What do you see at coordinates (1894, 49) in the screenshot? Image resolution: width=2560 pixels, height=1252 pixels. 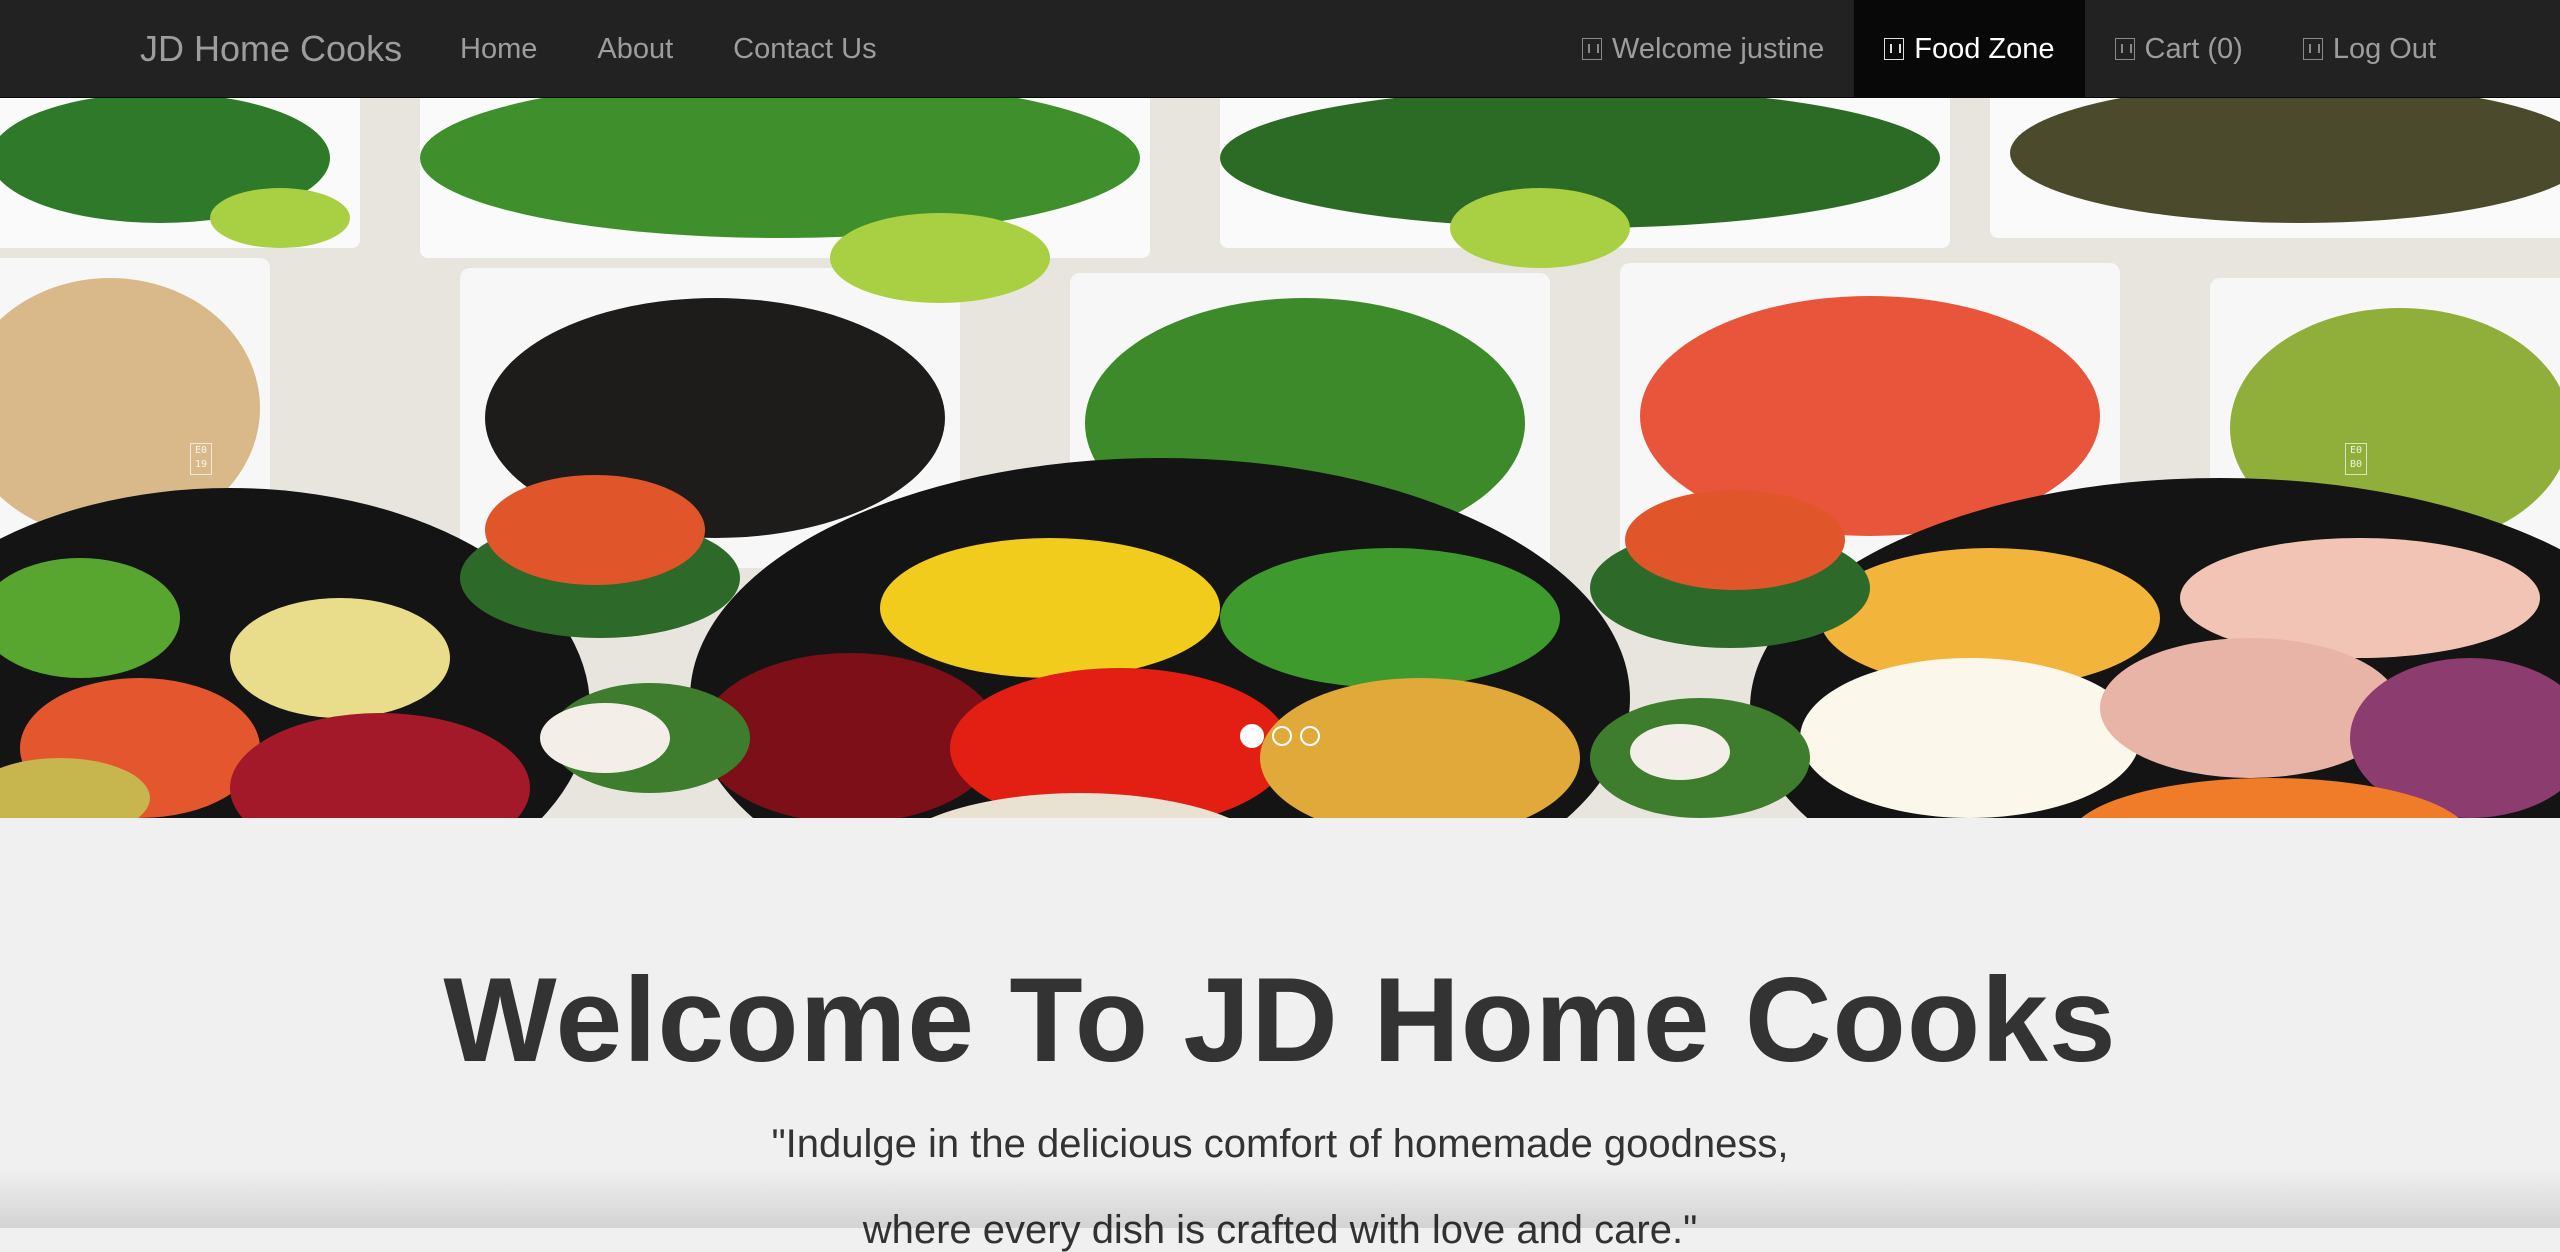 I see `food-icon` at bounding box center [1894, 49].